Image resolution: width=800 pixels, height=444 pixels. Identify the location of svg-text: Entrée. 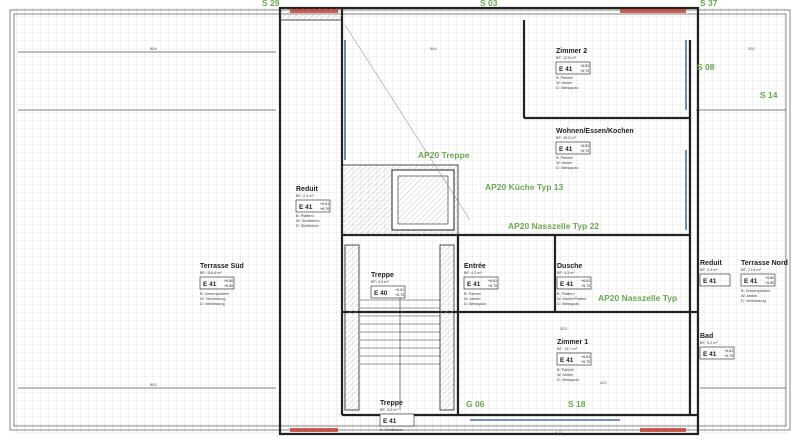
(475, 266).